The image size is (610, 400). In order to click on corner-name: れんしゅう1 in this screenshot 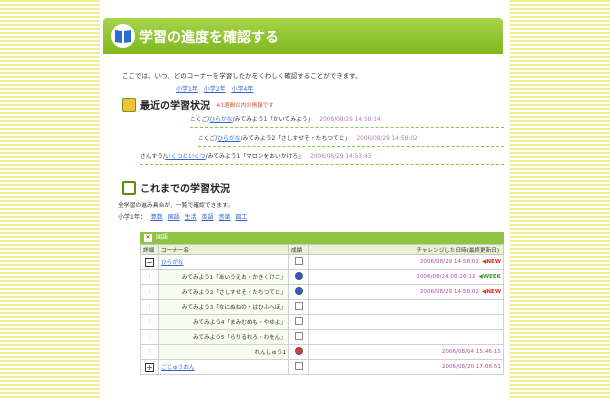, I will do `click(223, 352)`.